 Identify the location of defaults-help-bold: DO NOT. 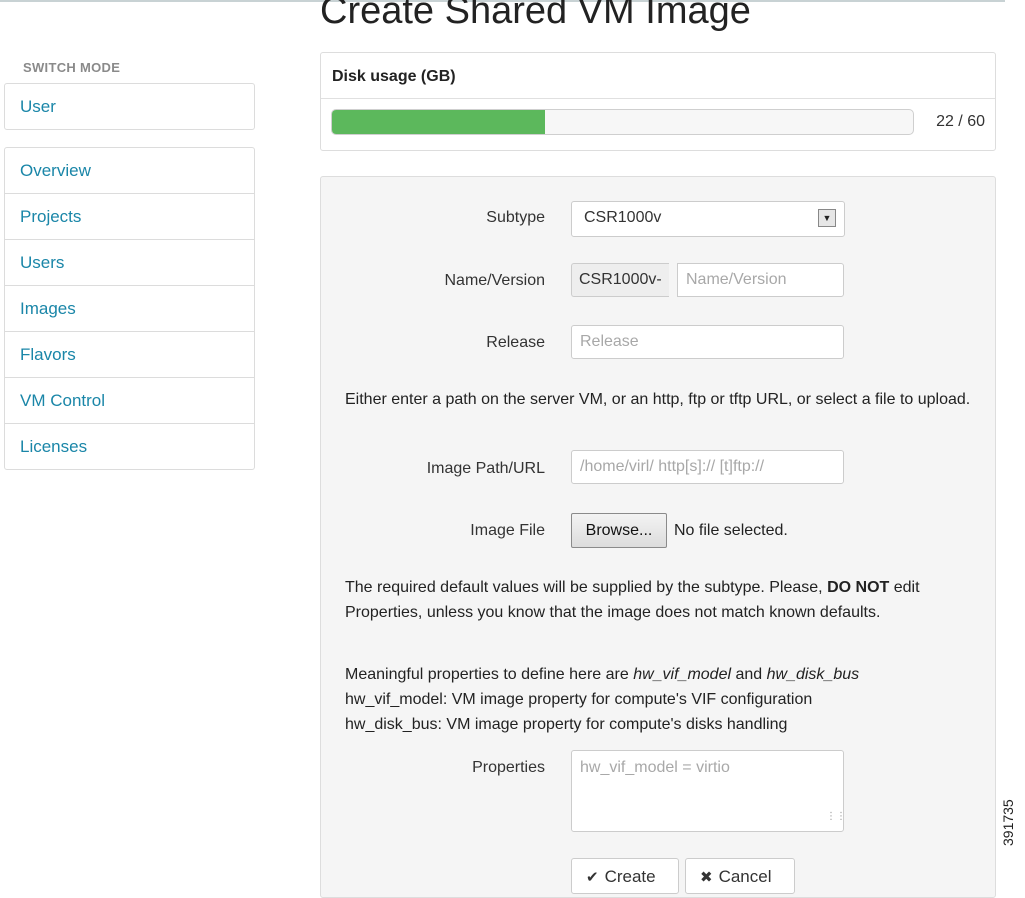
(858, 587).